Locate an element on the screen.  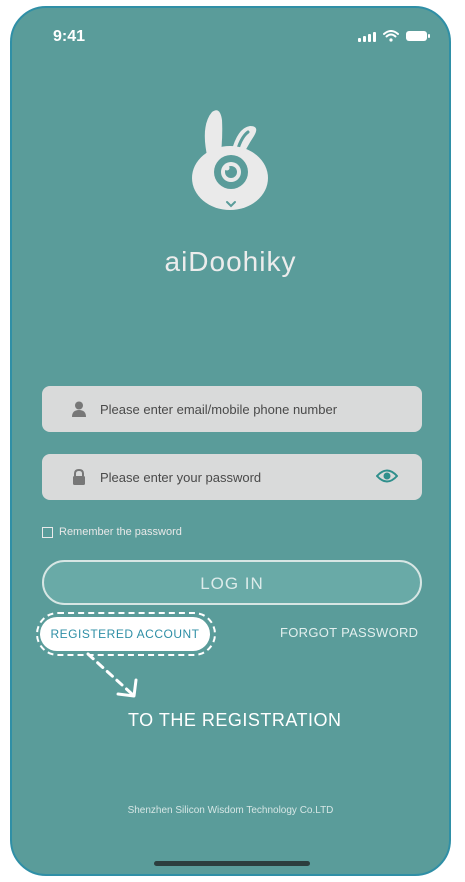
forgot-password-link: FORGOT PASSWORD is located at coordinates (349, 632).